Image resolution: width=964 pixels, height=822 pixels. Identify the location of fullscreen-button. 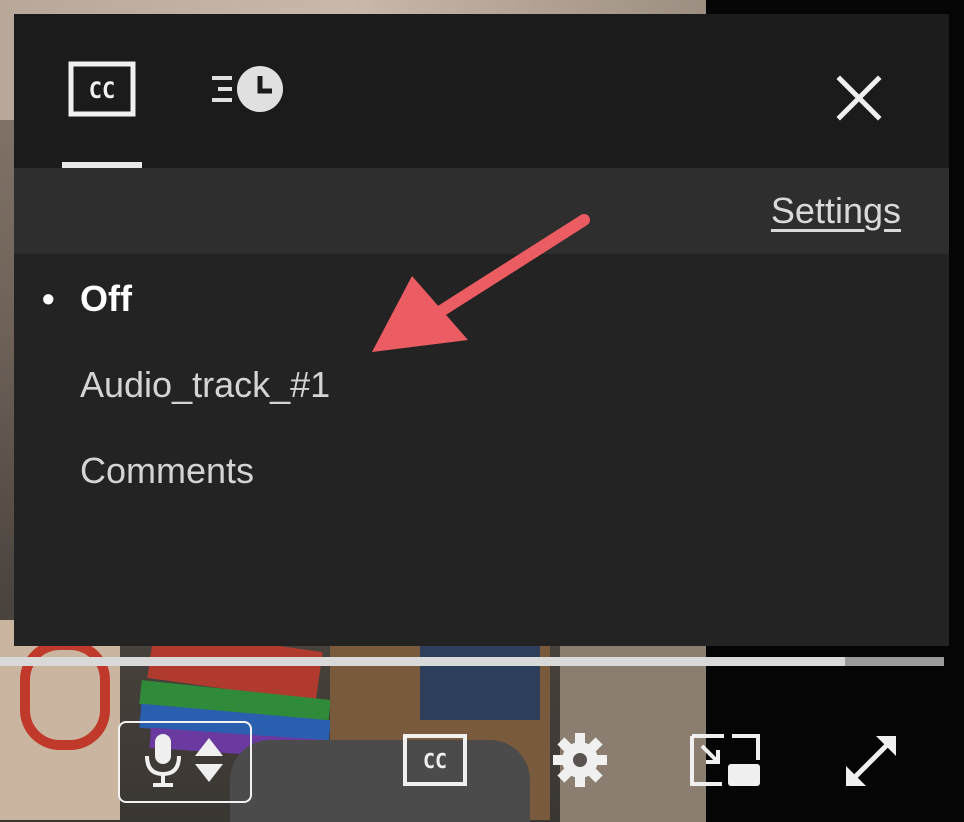
(871, 763).